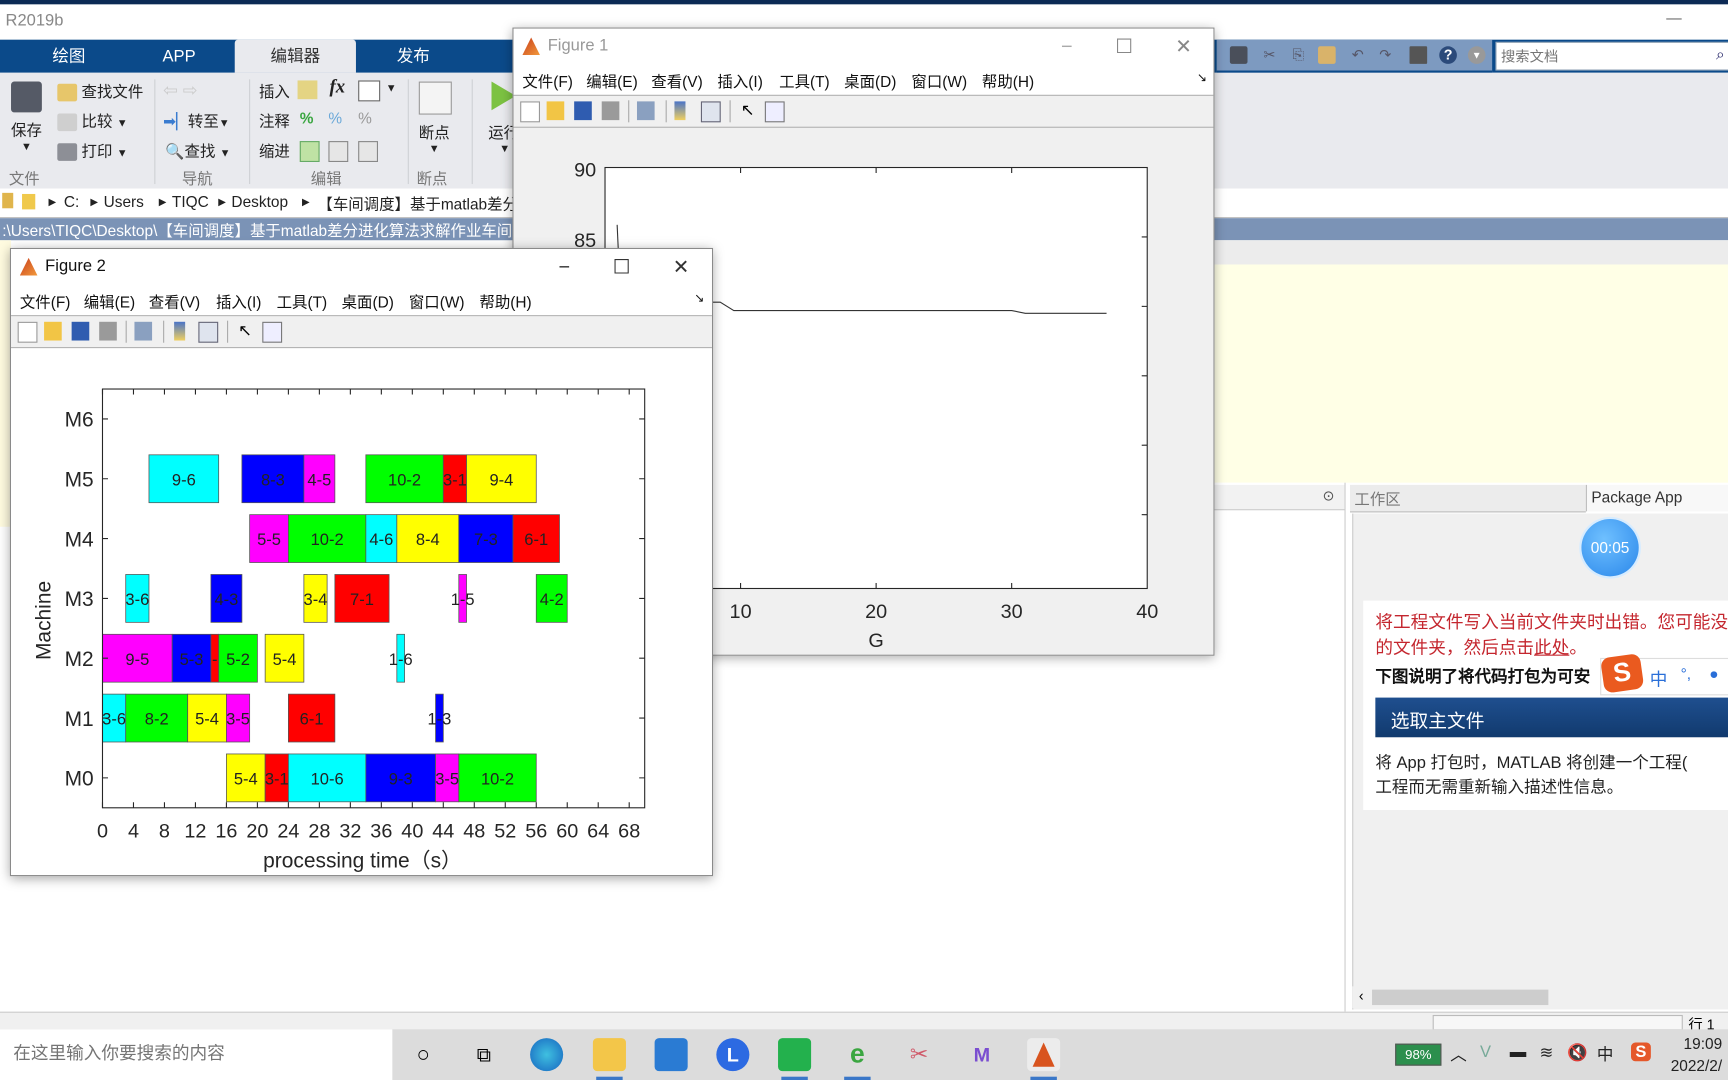 Image resolution: width=1728 pixels, height=1080 pixels. I want to click on figure2-maximize-button: ☐, so click(622, 266).